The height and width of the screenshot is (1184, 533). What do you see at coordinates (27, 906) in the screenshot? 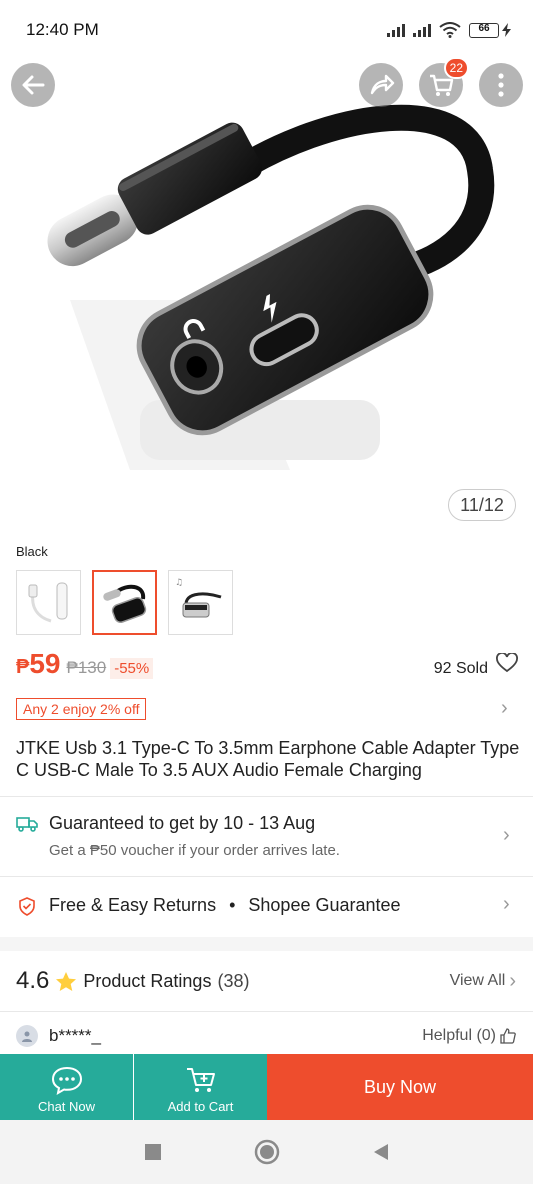
I see `shield-icon` at bounding box center [27, 906].